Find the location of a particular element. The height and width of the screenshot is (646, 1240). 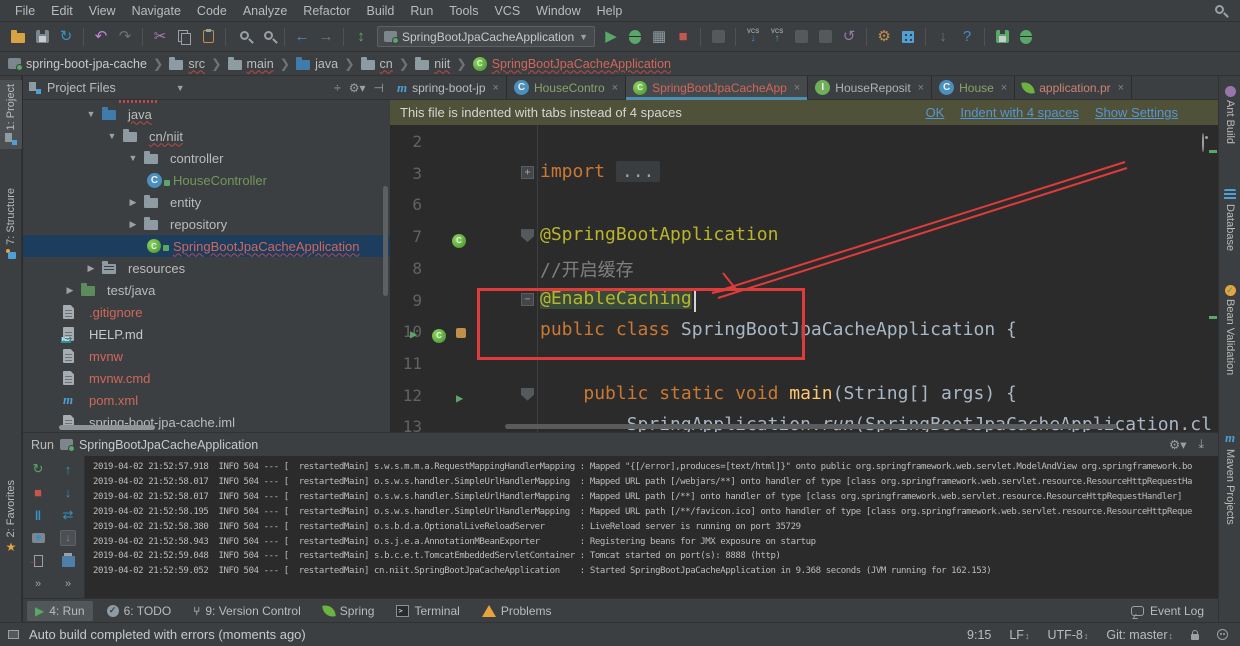

tree-item-pom-xml: m pom.xml is located at coordinates (206, 400).